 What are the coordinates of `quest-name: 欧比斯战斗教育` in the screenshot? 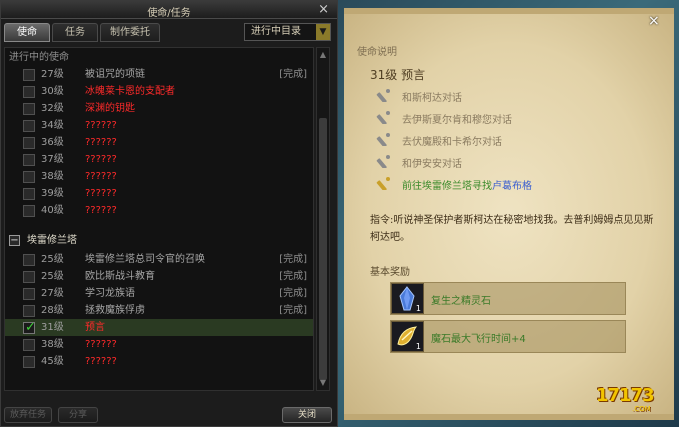 It's located at (120, 276).